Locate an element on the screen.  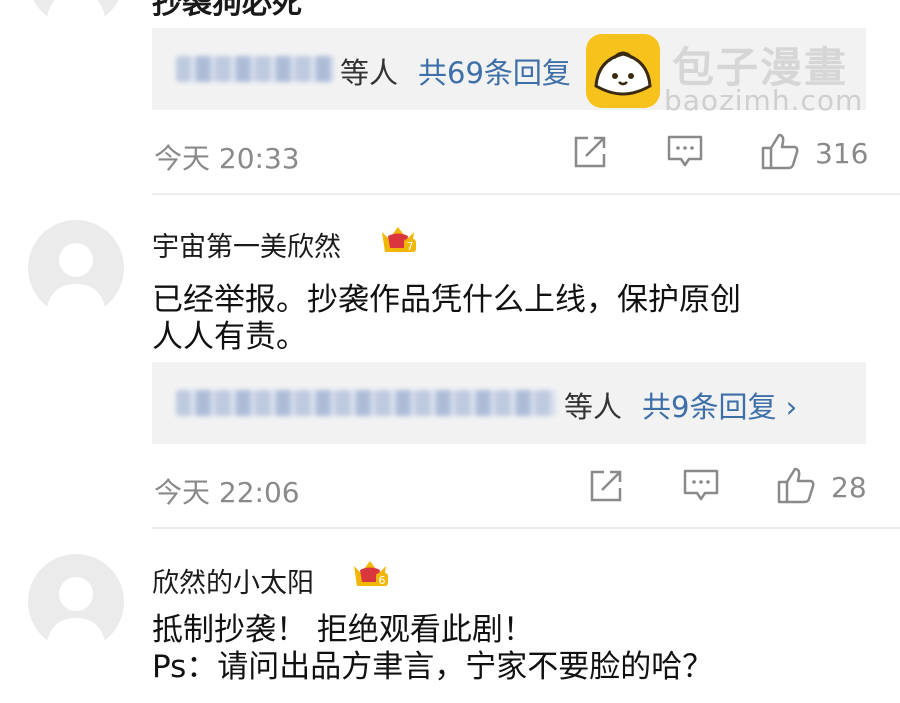
comment-content-line: 人人有责。 is located at coordinates (229, 337).